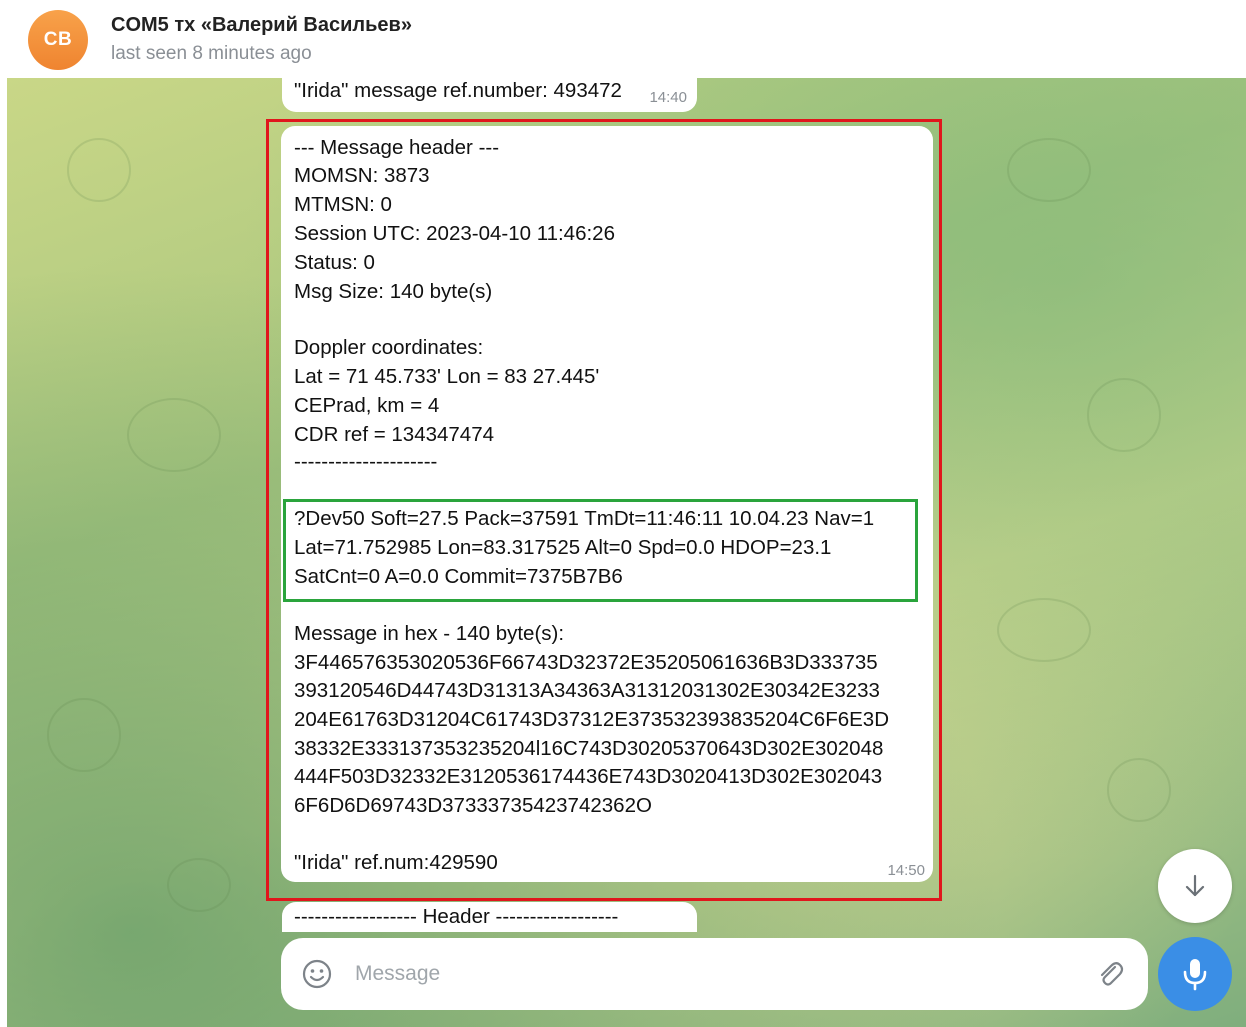 The height and width of the screenshot is (1027, 1246). What do you see at coordinates (473, 805) in the screenshot?
I see `message-line: 6F6D6D69743D37333735423742362O` at bounding box center [473, 805].